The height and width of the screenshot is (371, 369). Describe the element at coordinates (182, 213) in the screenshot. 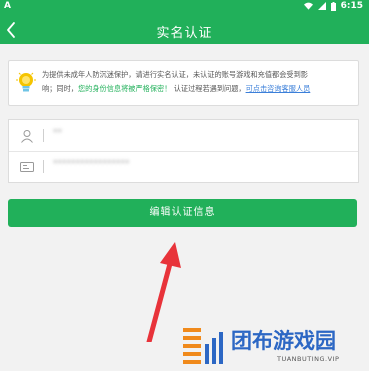

I see `edit-verification-button: 编辑认证信息` at that location.